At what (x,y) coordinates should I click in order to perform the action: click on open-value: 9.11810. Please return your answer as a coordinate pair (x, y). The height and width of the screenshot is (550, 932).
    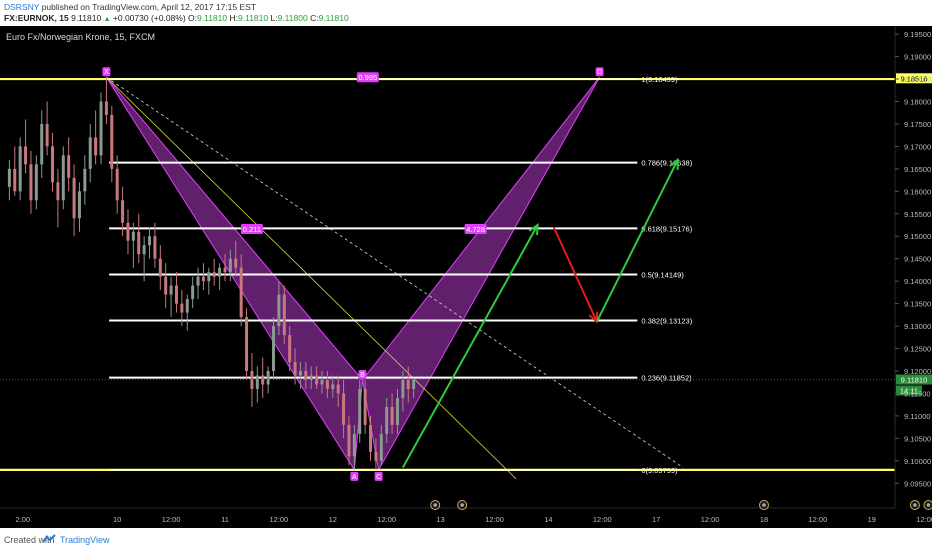
    Looking at the image, I should click on (212, 18).